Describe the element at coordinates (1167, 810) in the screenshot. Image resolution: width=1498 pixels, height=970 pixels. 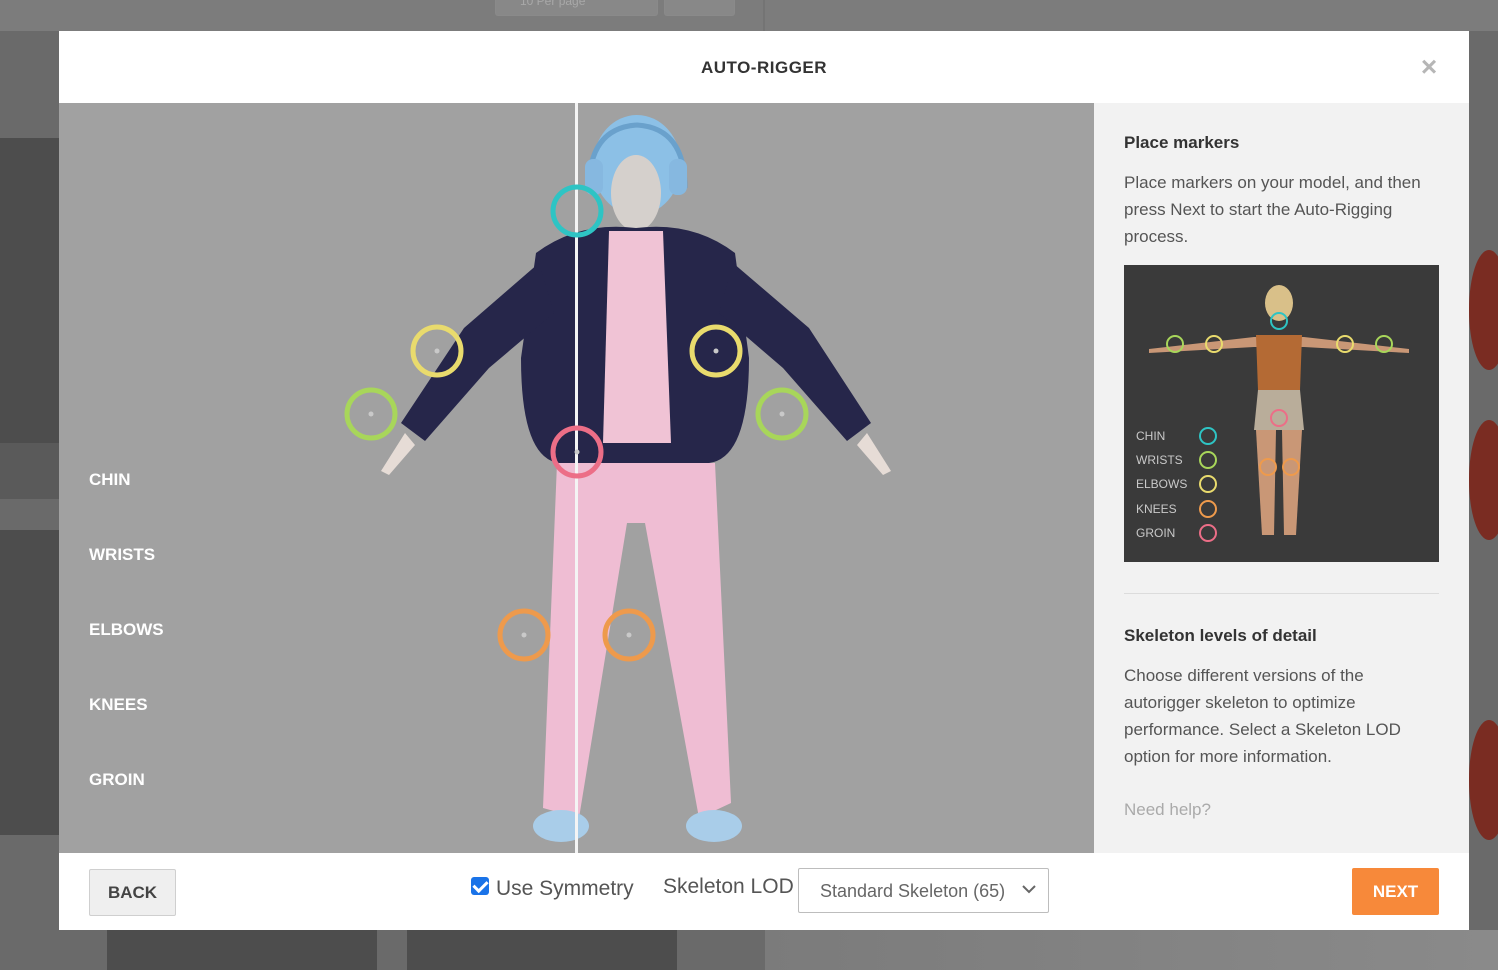
I see `need-help-link: Need help?` at that location.